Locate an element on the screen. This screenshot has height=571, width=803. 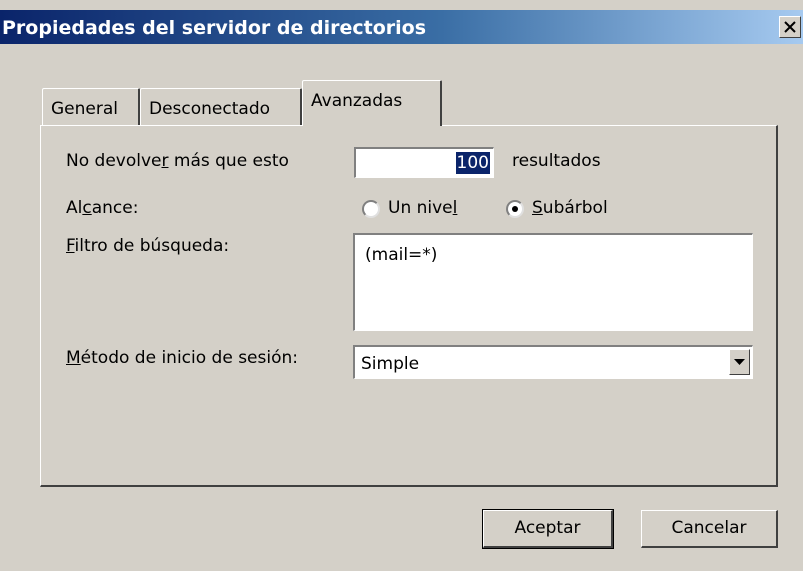
login-method-select: Simple is located at coordinates (553, 362).